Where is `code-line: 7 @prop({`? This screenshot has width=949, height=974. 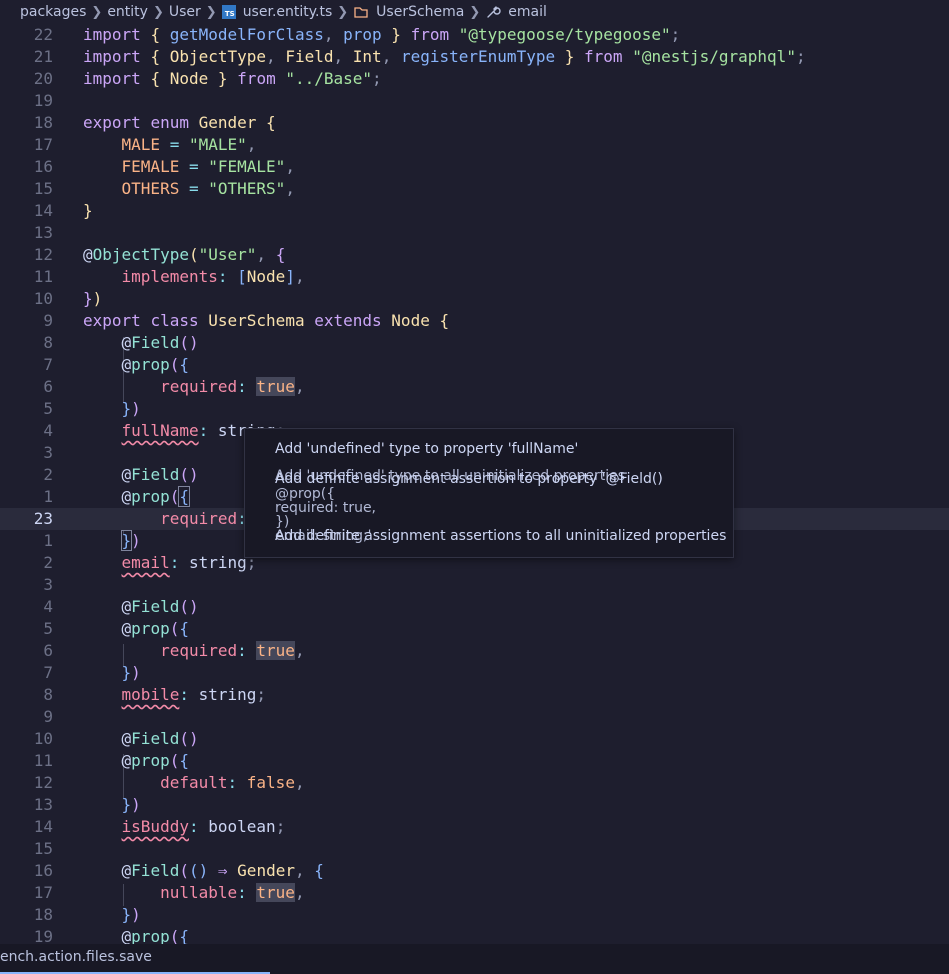
code-line: 7 @prop({ is located at coordinates (474, 365).